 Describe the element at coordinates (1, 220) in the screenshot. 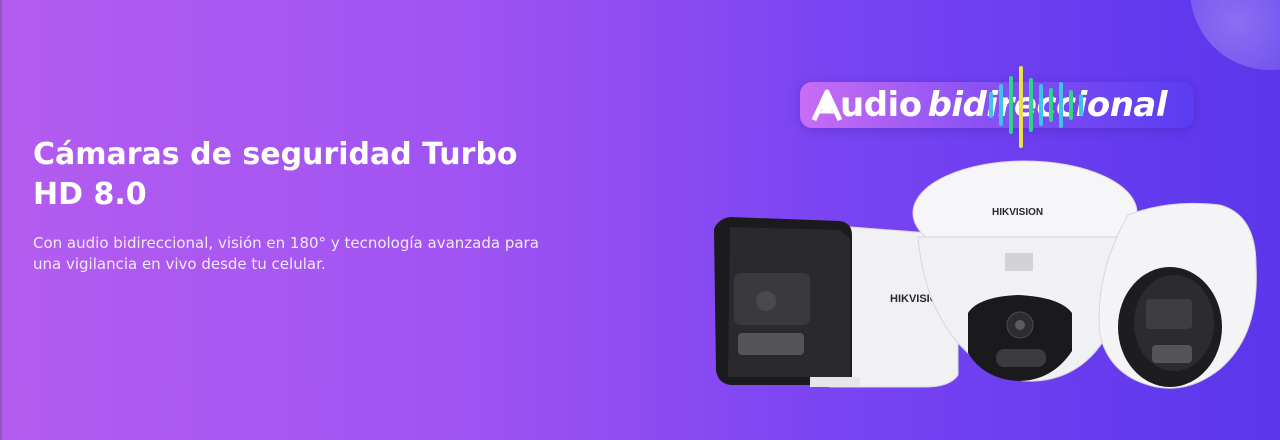

I see `divider` at that location.